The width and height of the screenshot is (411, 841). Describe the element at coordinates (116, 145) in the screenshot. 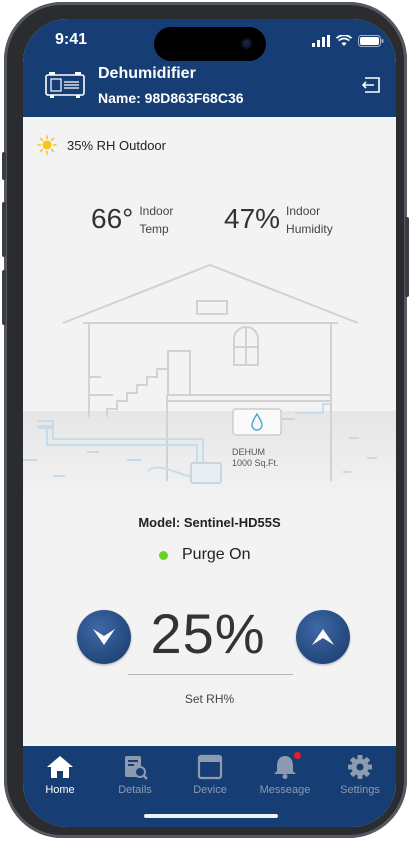

I see `outdoor-text: 35% RH Outdoor` at that location.